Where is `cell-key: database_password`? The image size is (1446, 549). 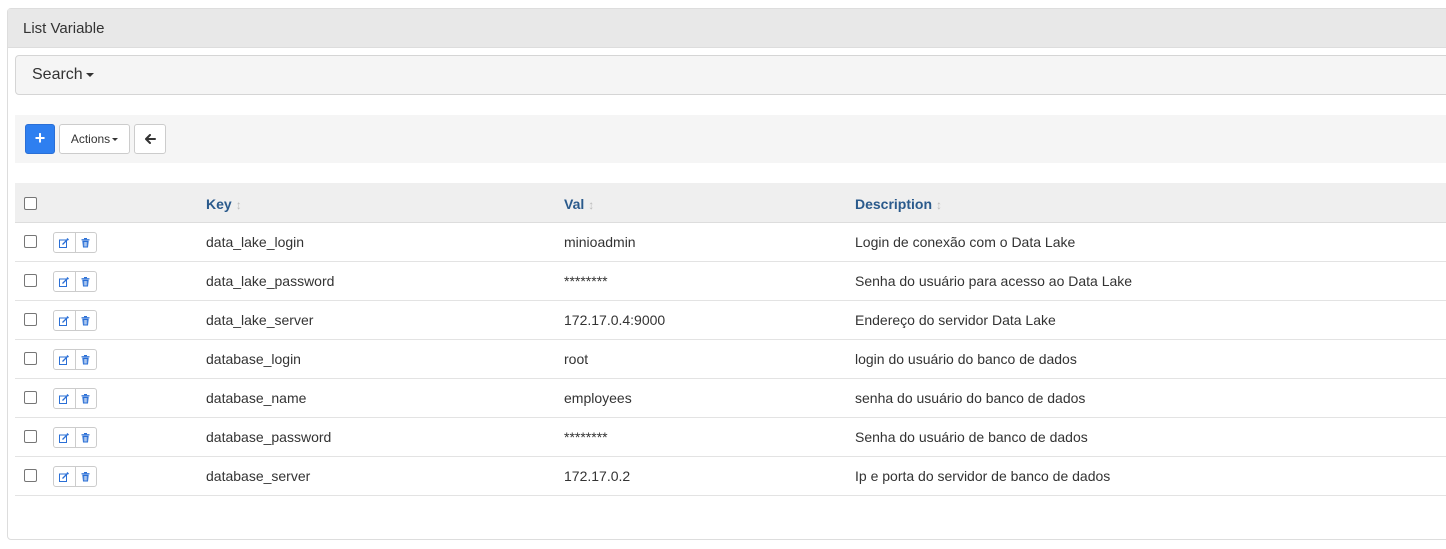
cell-key: database_password is located at coordinates (269, 437).